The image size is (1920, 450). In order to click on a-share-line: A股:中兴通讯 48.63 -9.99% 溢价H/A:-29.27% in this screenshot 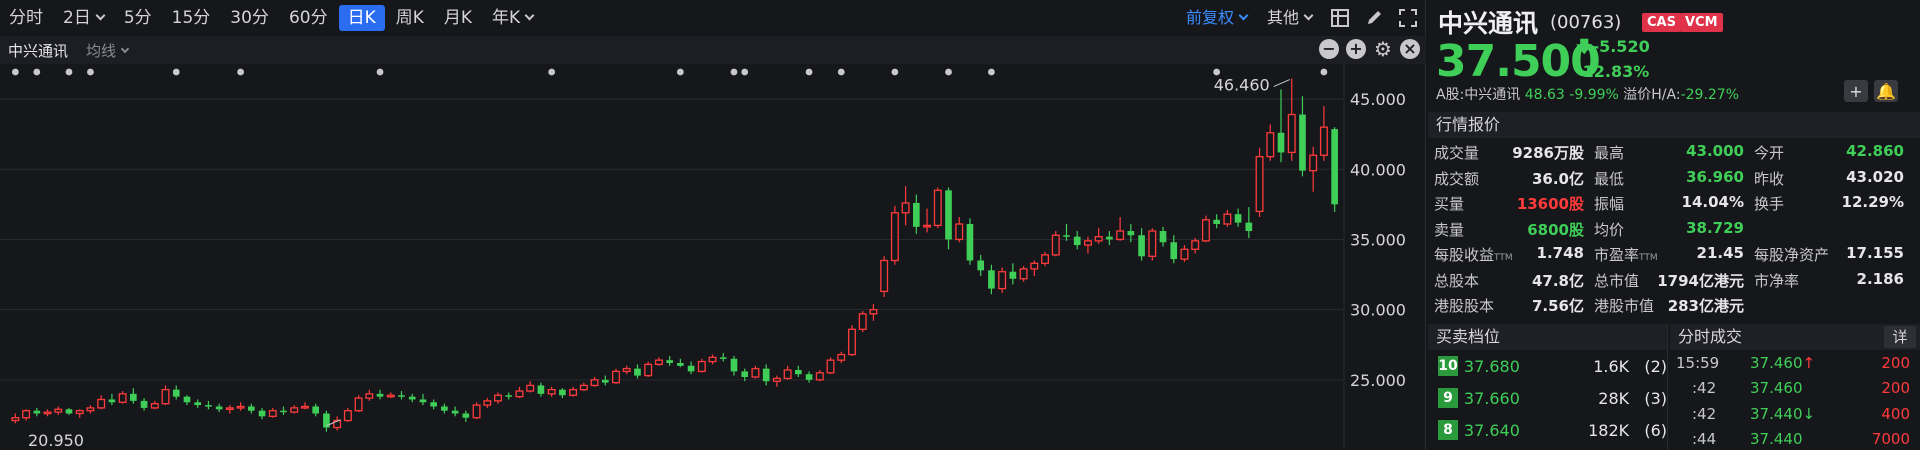, I will do `click(1587, 94)`.